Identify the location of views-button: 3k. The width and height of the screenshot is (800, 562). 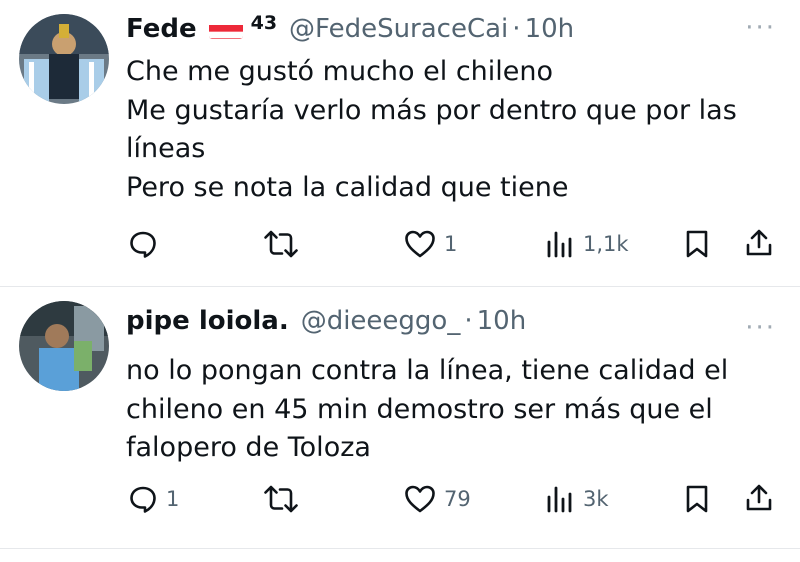
(577, 499).